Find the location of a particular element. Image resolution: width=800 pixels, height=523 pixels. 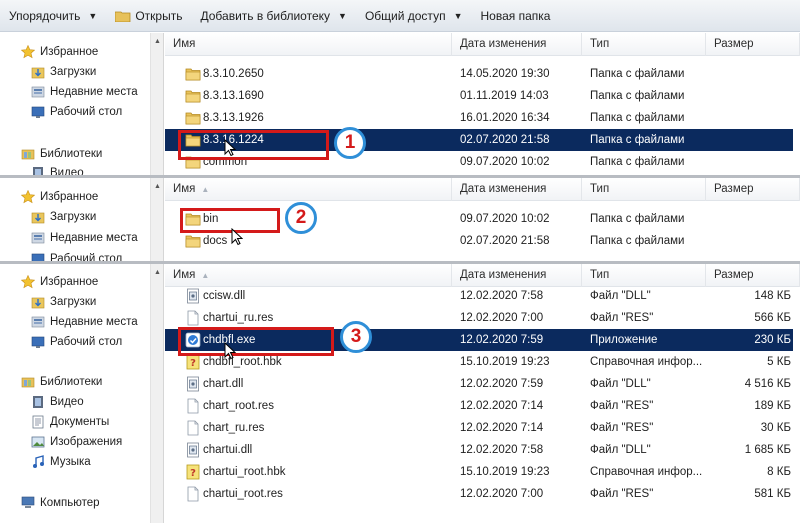

row-name: chartui_root.res is located at coordinates (243, 494).